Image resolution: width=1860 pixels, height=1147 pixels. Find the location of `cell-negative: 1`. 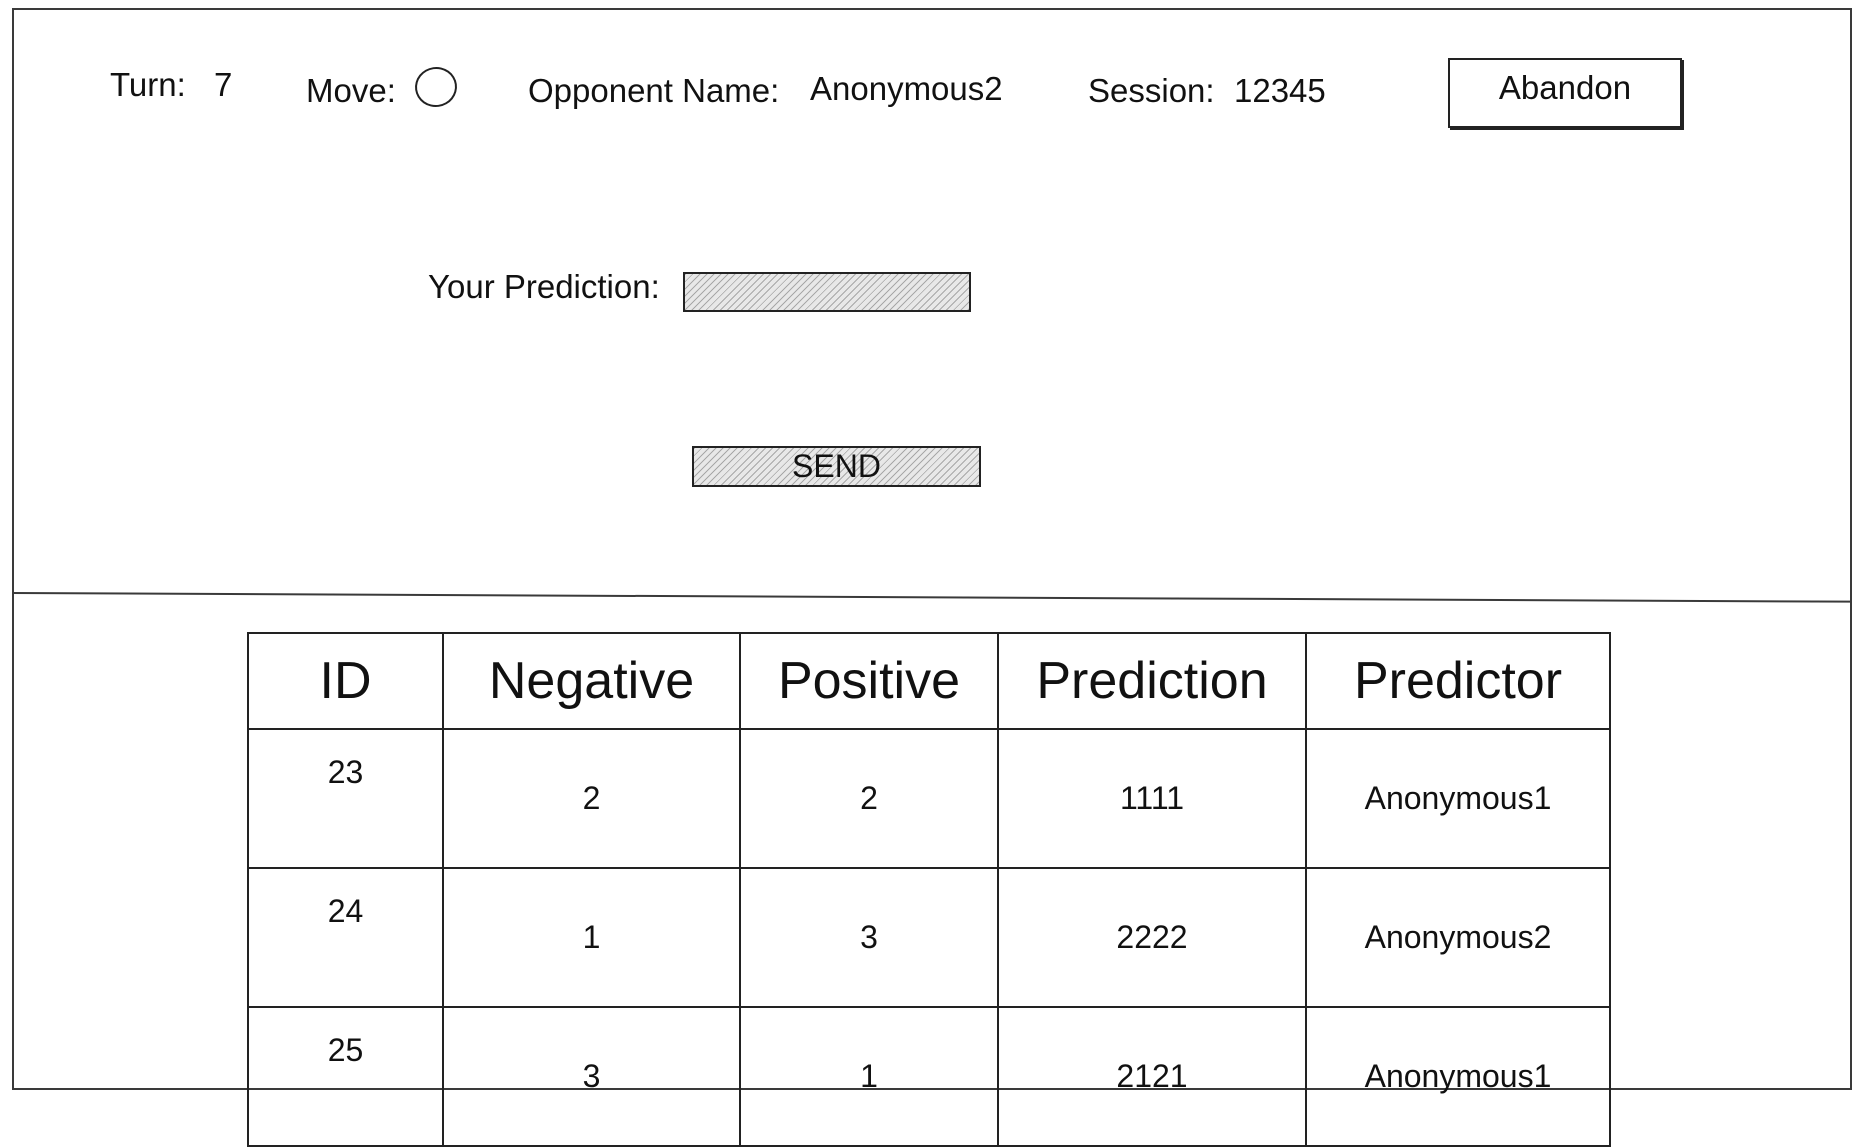

cell-negative: 1 is located at coordinates (591, 937).